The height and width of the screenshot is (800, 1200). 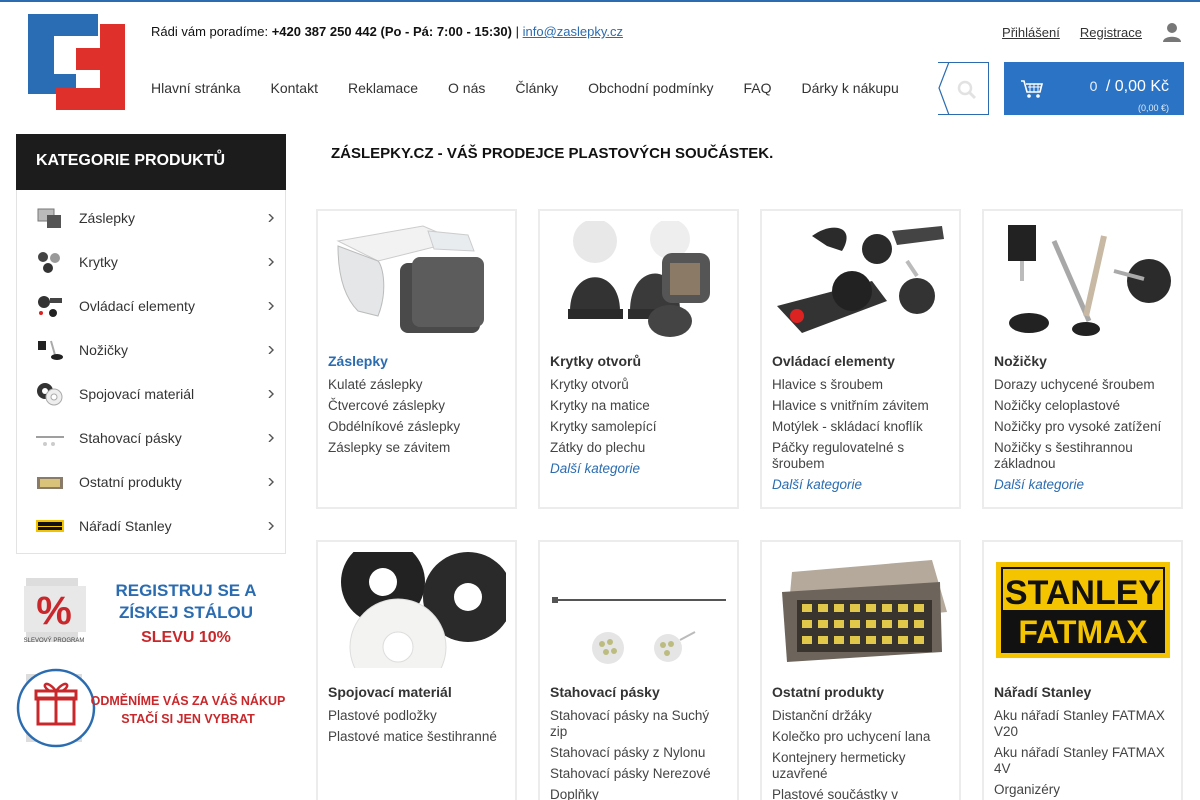 What do you see at coordinates (125, 526) in the screenshot?
I see `category-label: Nářadí Stanley` at bounding box center [125, 526].